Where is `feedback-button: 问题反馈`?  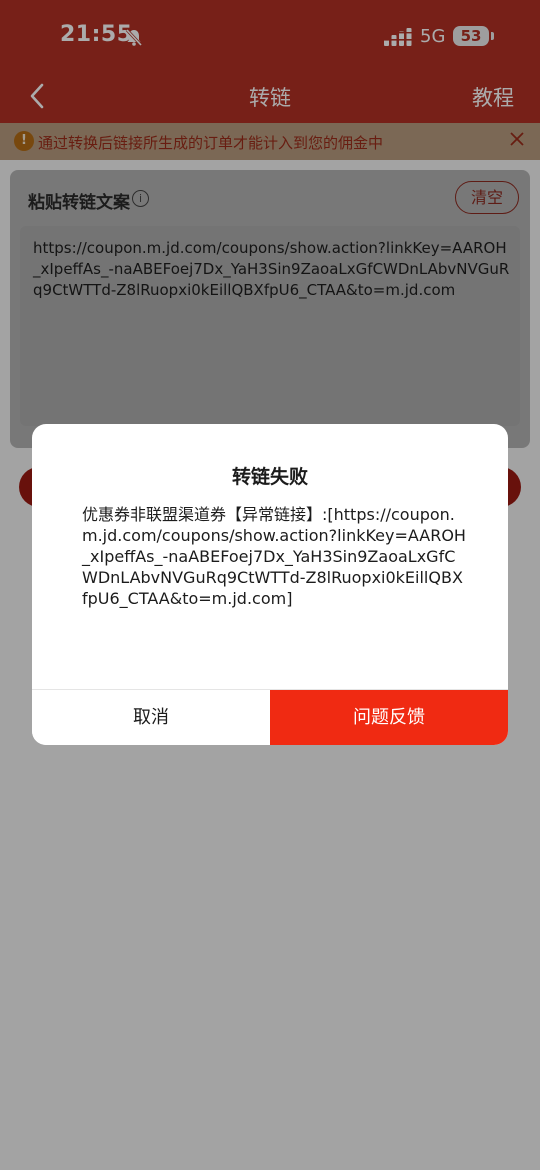 feedback-button: 问题反馈 is located at coordinates (389, 717).